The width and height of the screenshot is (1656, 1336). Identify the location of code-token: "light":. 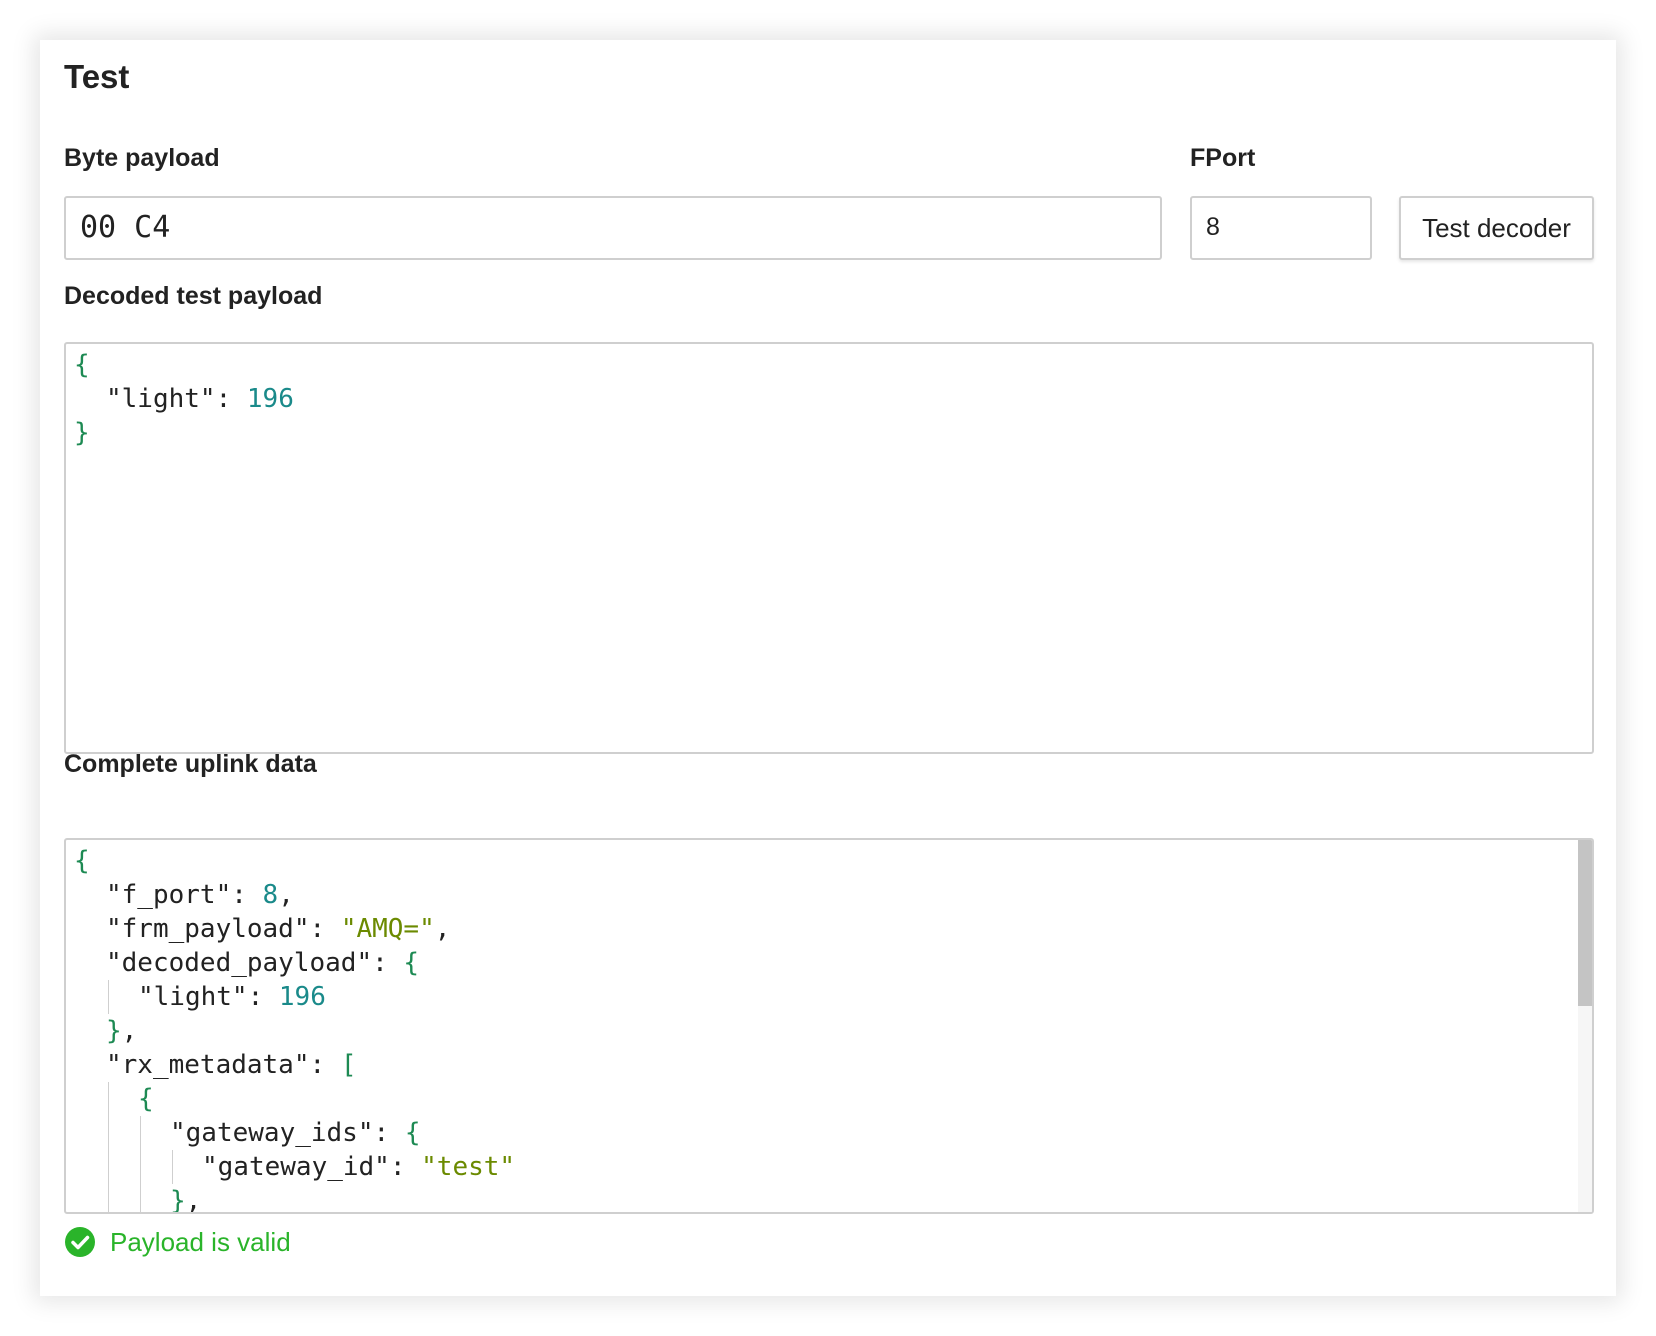
(176, 399).